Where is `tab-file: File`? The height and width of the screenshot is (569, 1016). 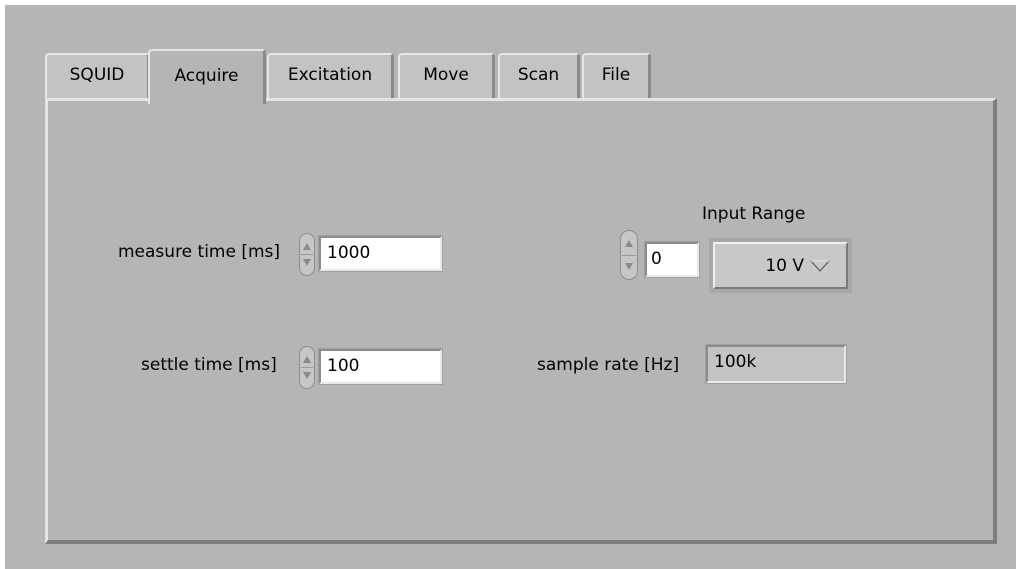
tab-file: File is located at coordinates (616, 76).